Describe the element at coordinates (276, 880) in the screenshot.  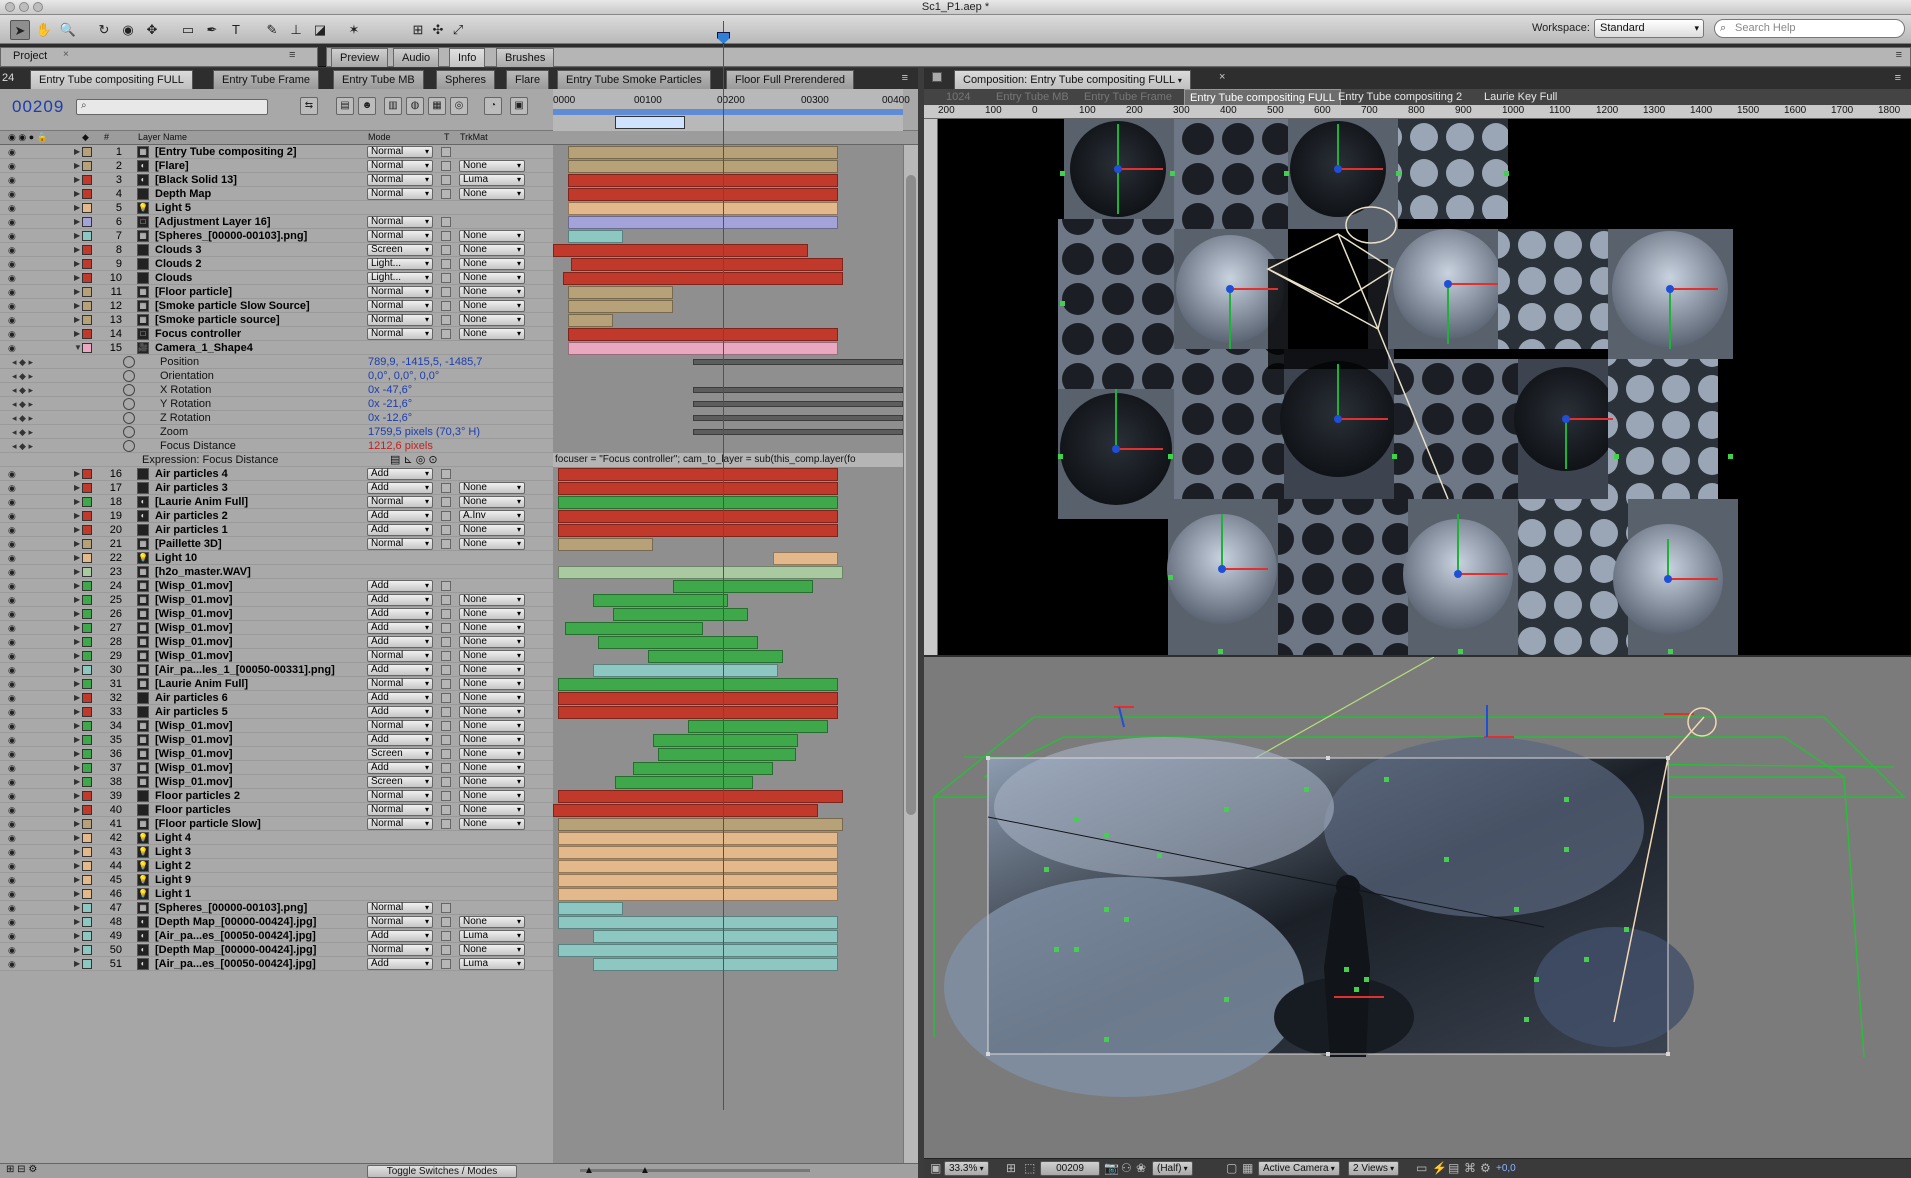
I see `layer-row: ◉ ▶ 45 💡 Light 9` at that location.